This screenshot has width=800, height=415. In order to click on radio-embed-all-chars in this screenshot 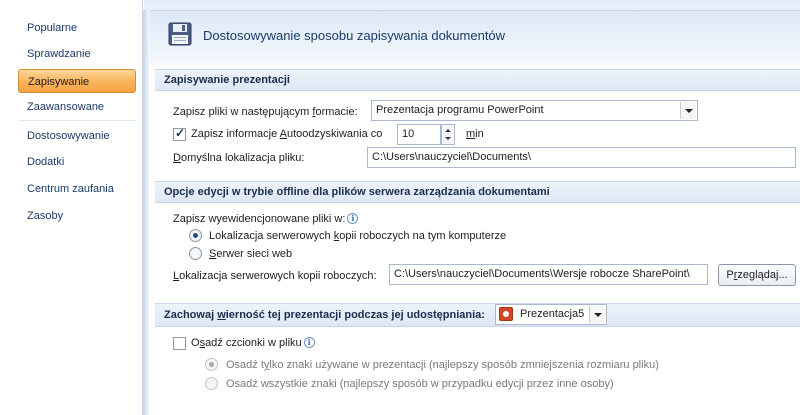, I will do `click(211, 383)`.